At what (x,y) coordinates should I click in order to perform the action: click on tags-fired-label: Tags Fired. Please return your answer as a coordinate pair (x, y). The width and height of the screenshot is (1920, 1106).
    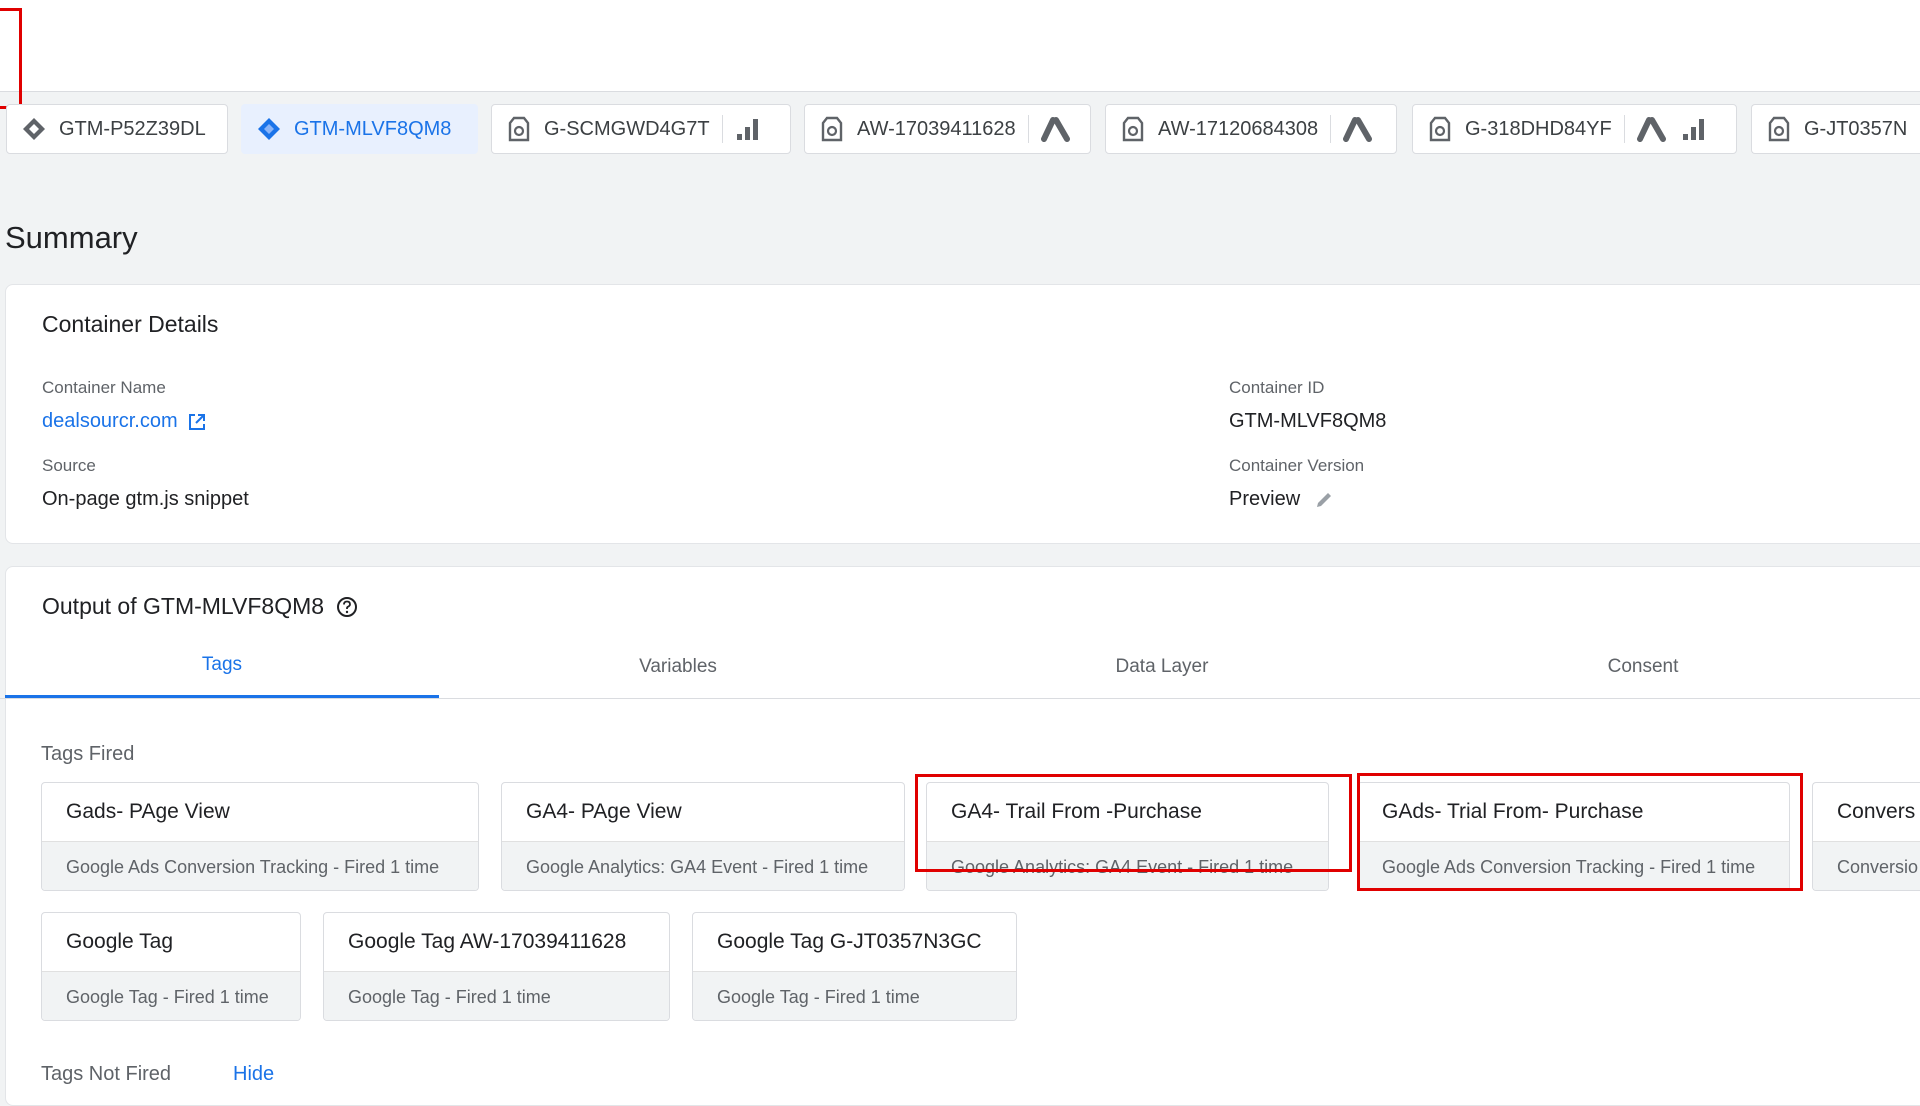
    Looking at the image, I should click on (88, 754).